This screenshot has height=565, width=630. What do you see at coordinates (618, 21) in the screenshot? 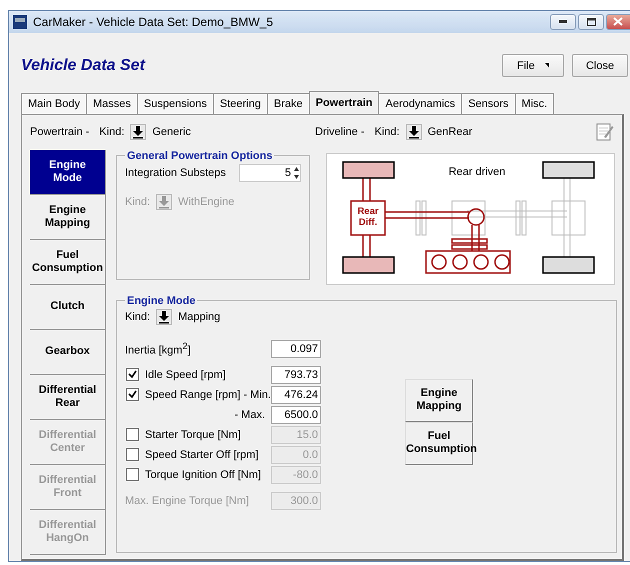
I see `close-icon` at bounding box center [618, 21].